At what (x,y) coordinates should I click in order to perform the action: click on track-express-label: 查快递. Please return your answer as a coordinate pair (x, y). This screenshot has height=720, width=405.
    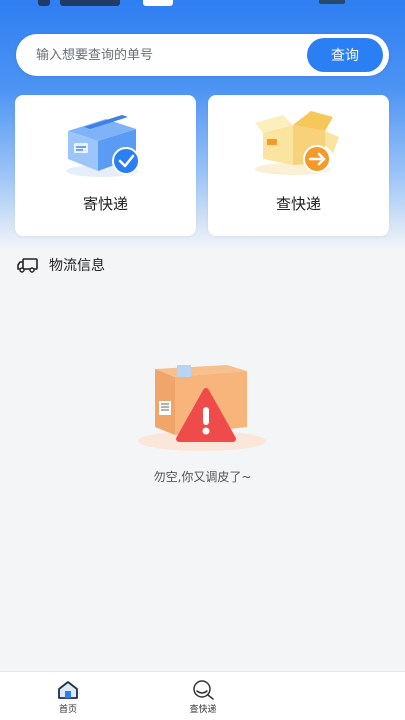
    Looking at the image, I should click on (298, 204).